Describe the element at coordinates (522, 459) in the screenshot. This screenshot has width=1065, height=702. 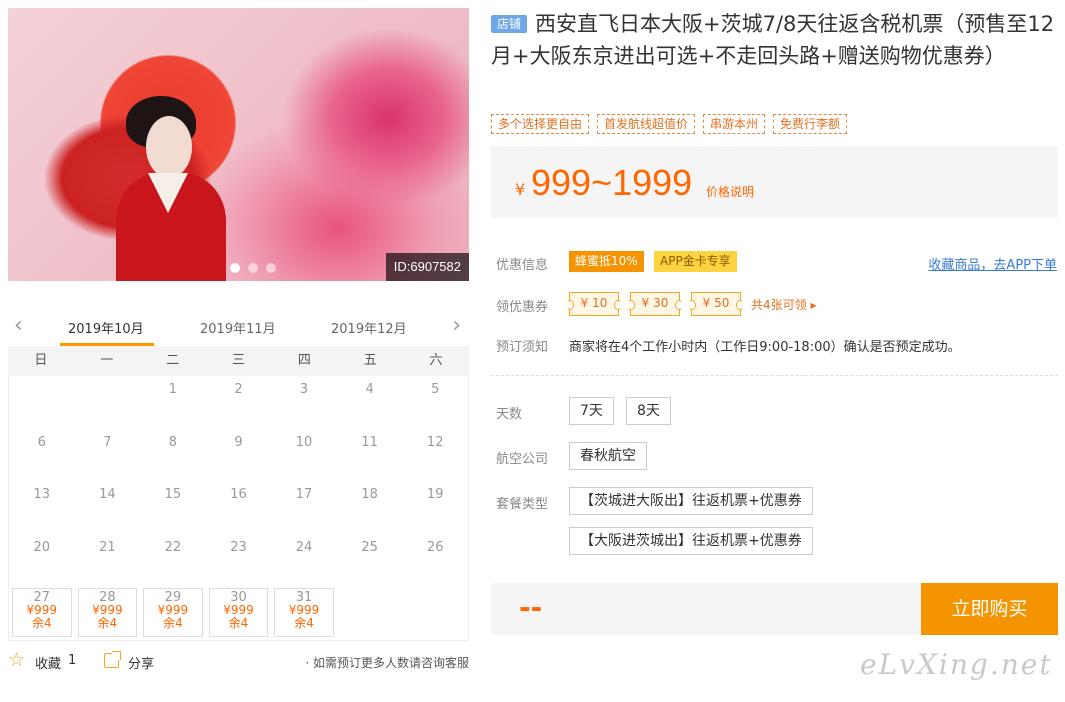
I see `airline-label: 航空公司` at that location.